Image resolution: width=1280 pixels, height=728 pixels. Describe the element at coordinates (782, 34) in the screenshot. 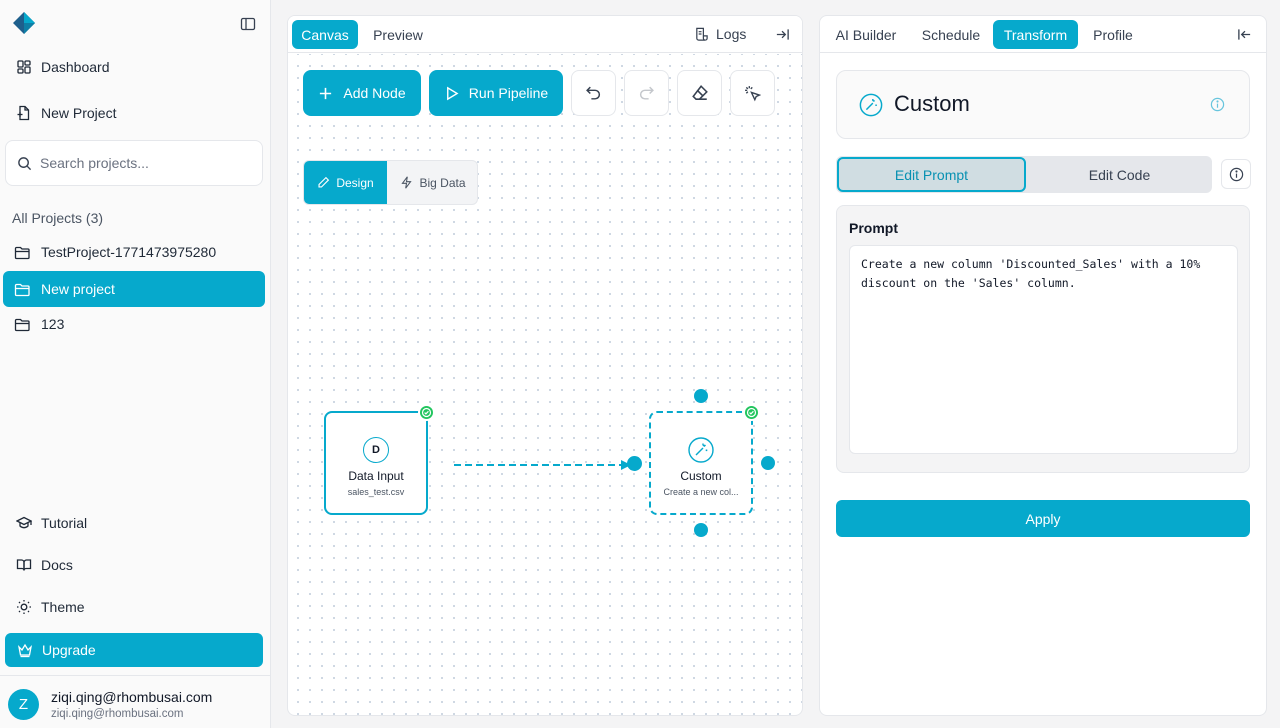

I see `expand-panel-icon` at that location.